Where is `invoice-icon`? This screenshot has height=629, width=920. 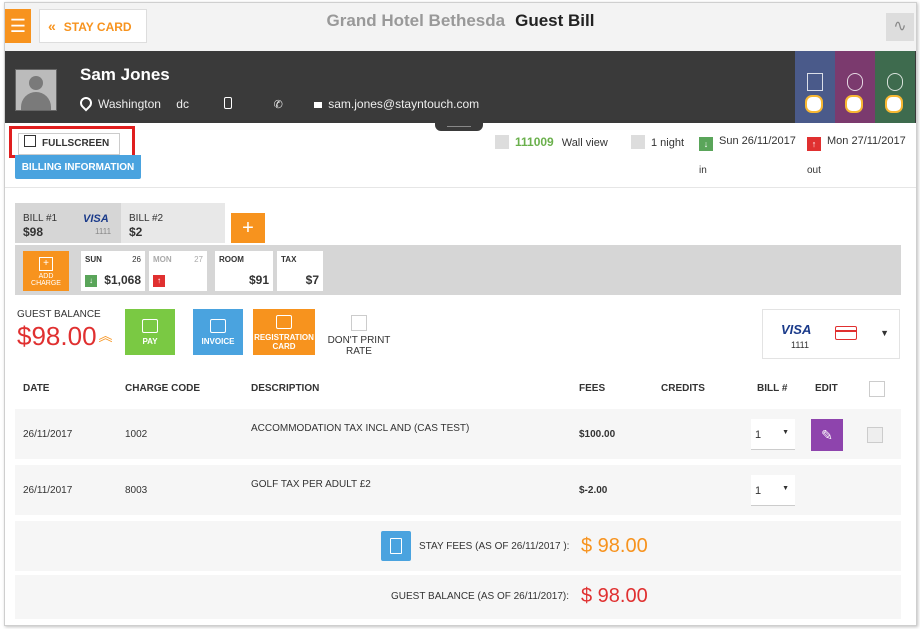 invoice-icon is located at coordinates (218, 326).